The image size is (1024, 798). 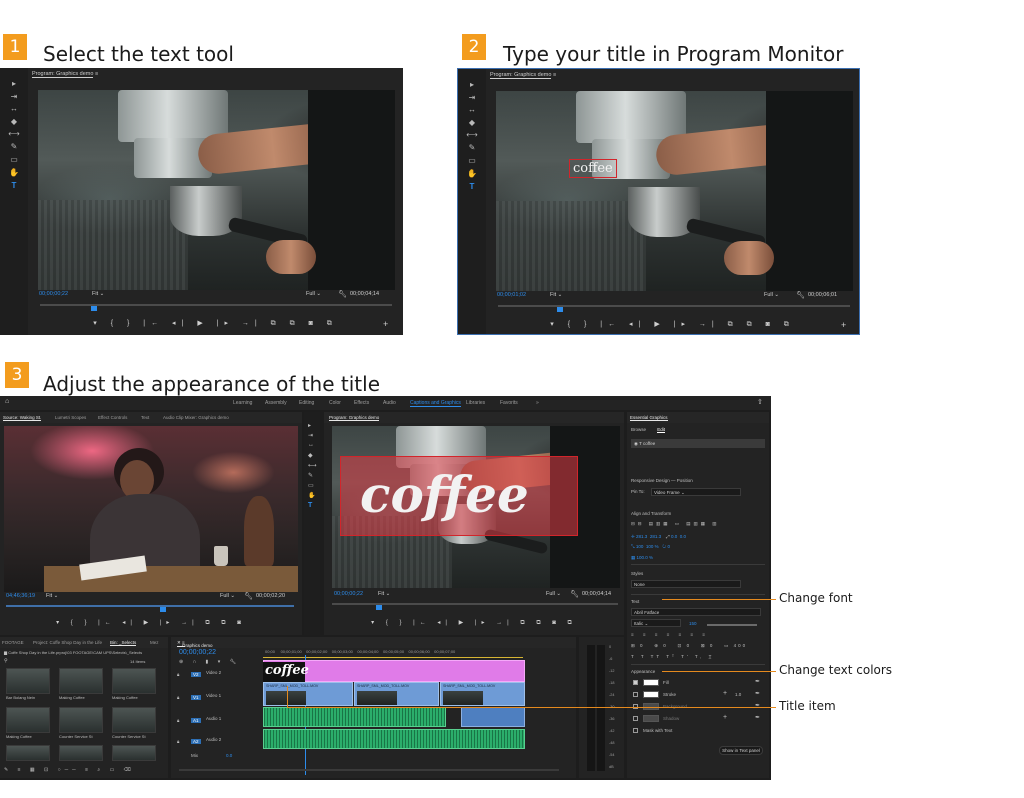 What do you see at coordinates (696, 492) in the screenshot?
I see `pin-to-dropdown: Video Frame ⌄` at bounding box center [696, 492].